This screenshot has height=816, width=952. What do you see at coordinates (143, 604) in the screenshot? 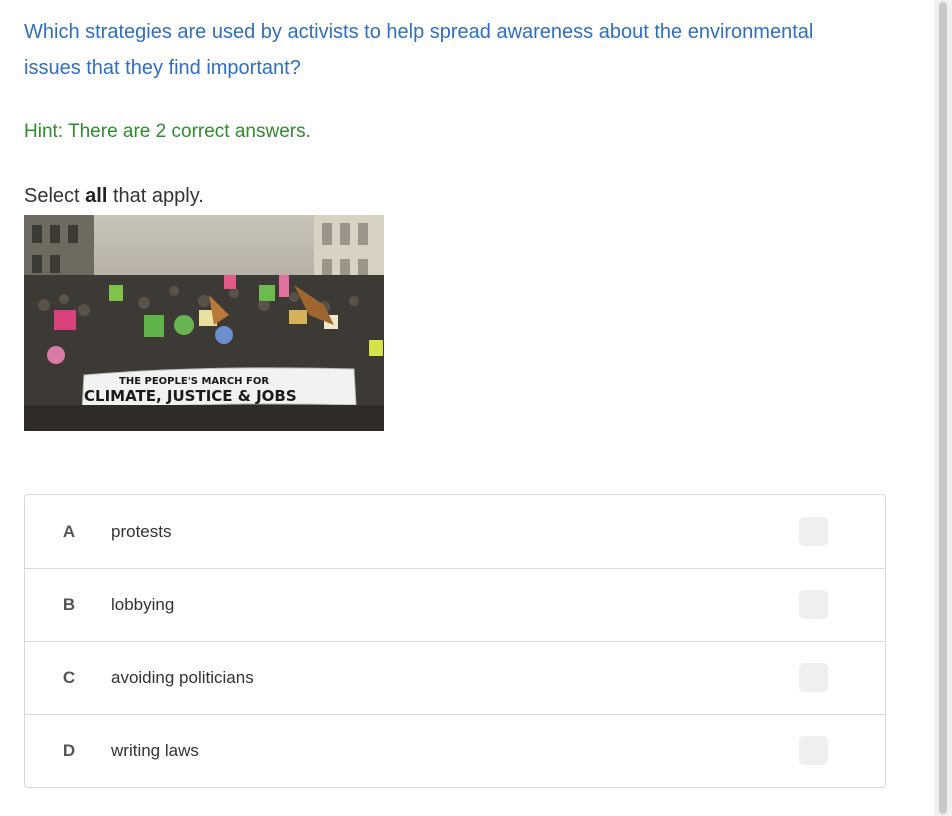
I see `choice-label: lobbying` at bounding box center [143, 604].